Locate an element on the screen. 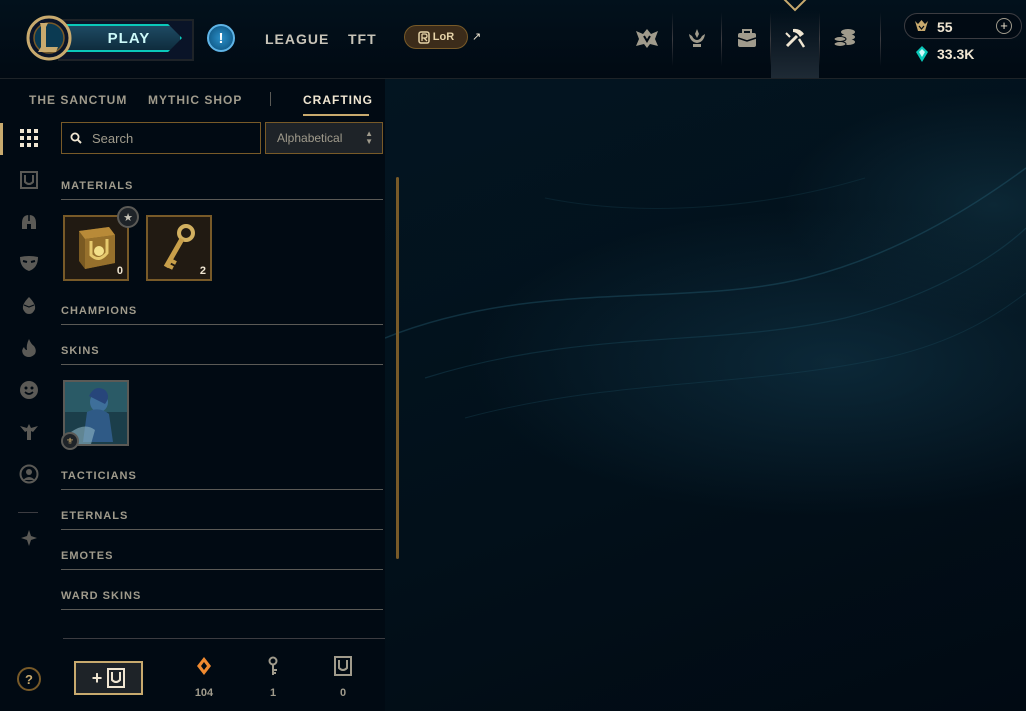  chest-value: 0 is located at coordinates (343, 693).